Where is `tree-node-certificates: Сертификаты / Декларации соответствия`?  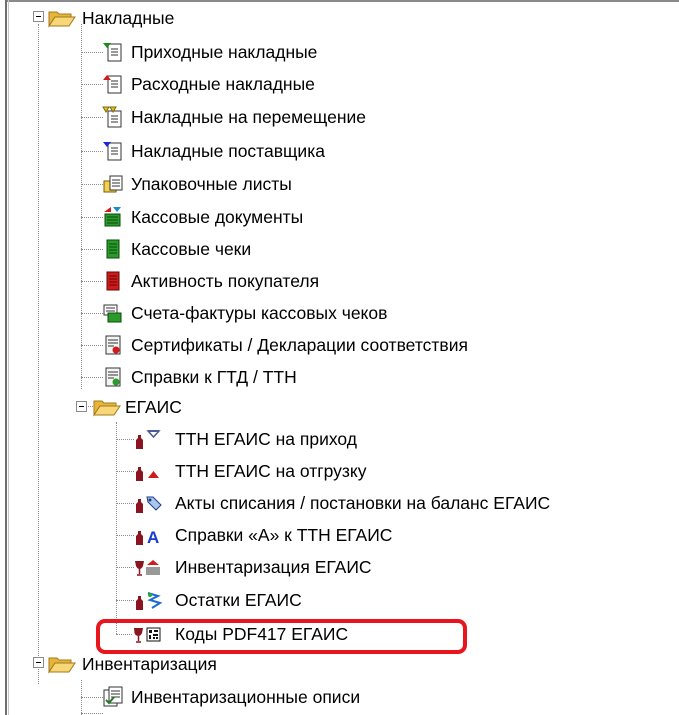 tree-node-certificates: Сертификаты / Декларации соответствия is located at coordinates (286, 345).